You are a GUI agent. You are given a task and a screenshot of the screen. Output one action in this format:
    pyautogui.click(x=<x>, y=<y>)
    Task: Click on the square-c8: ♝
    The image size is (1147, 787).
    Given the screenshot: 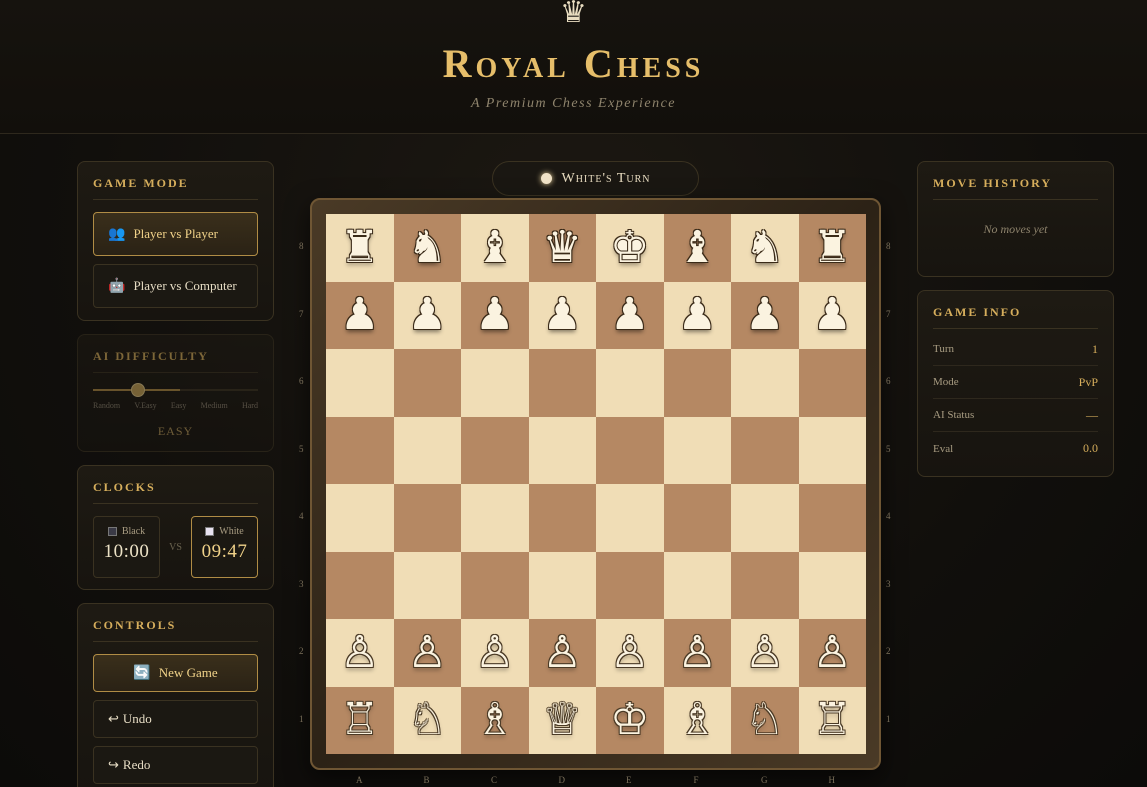 What is the action you would take?
    pyautogui.click(x=495, y=248)
    